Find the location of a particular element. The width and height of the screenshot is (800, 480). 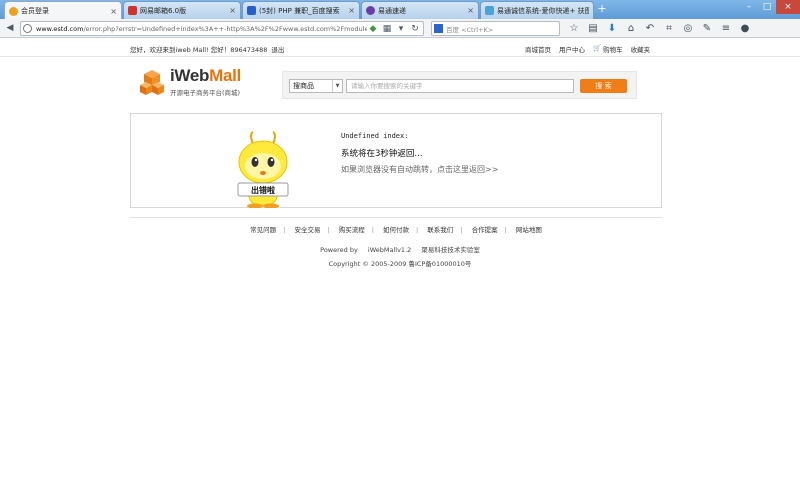

logo-title: iWebMall is located at coordinates (205, 76).